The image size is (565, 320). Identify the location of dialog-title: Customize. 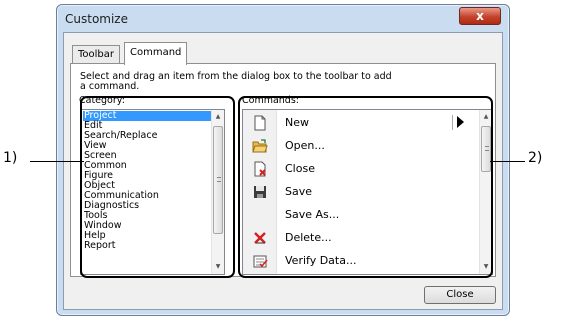
(96, 19).